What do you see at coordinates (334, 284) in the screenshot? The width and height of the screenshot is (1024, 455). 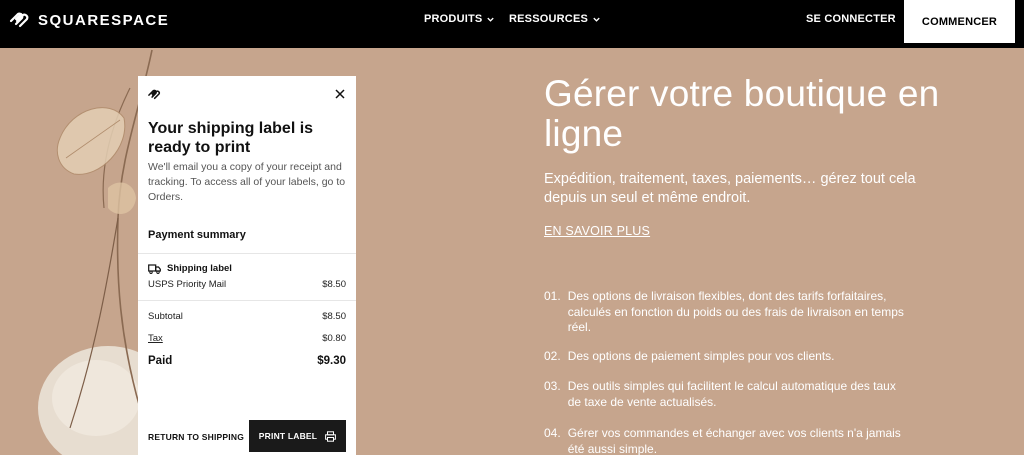 I see `carrier-price: $8.50` at bounding box center [334, 284].